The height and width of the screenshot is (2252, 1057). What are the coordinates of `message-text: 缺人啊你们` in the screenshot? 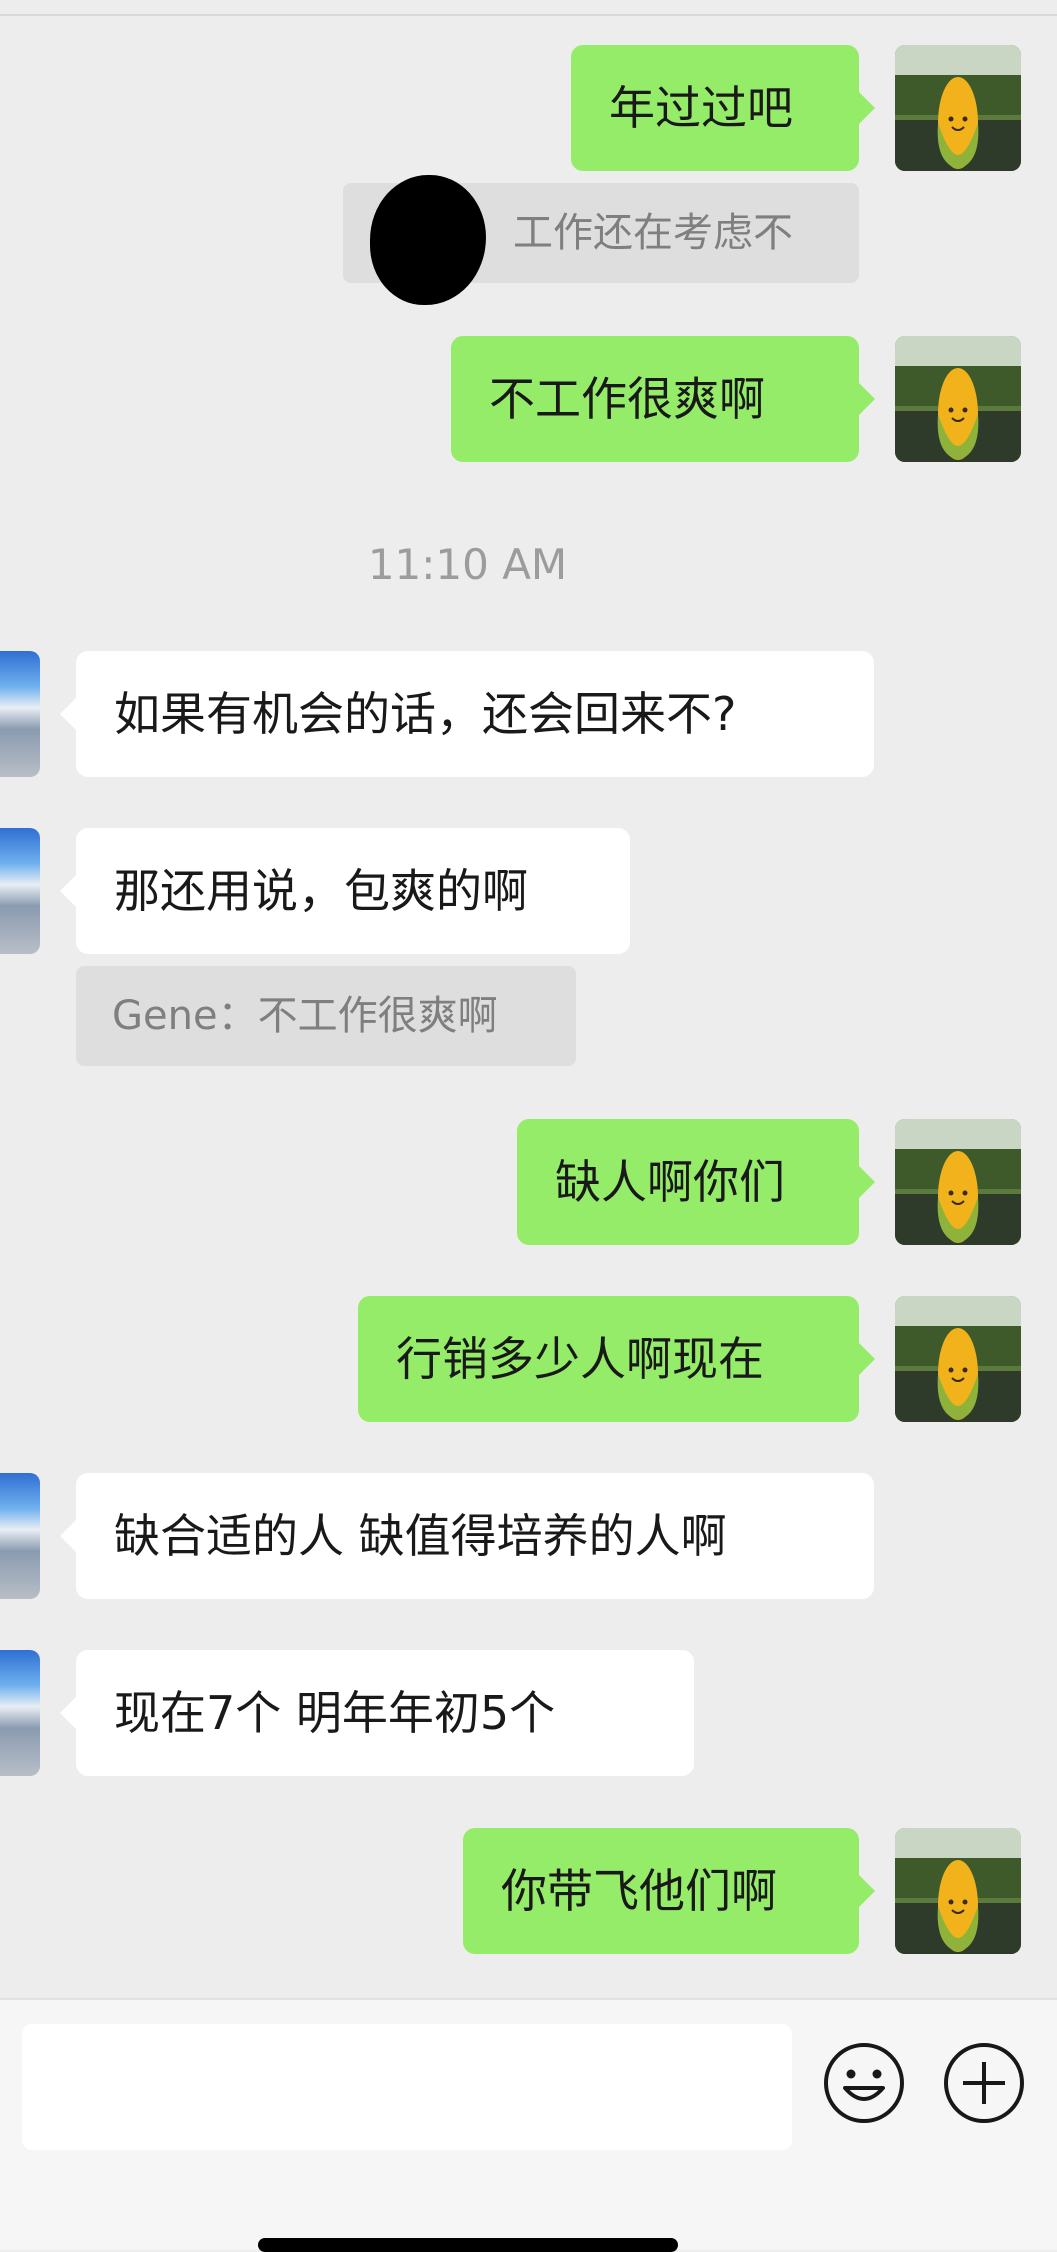 It's located at (670, 1182).